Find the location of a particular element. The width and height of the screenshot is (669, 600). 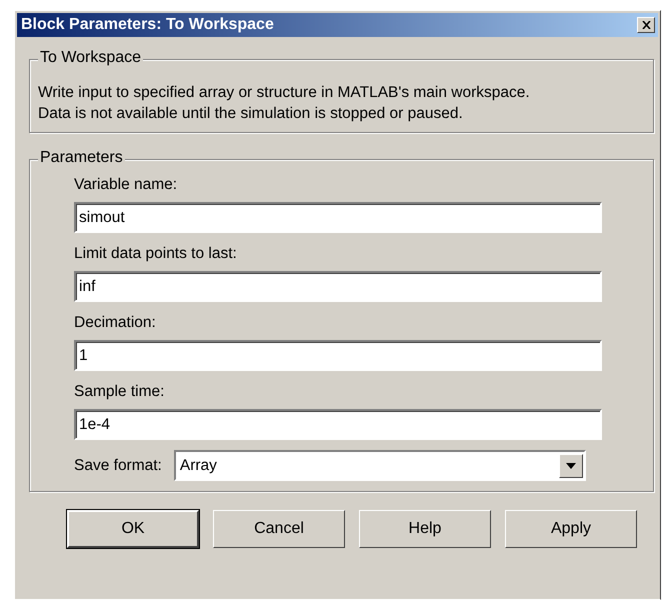

dialog-button: Cancel is located at coordinates (279, 529).